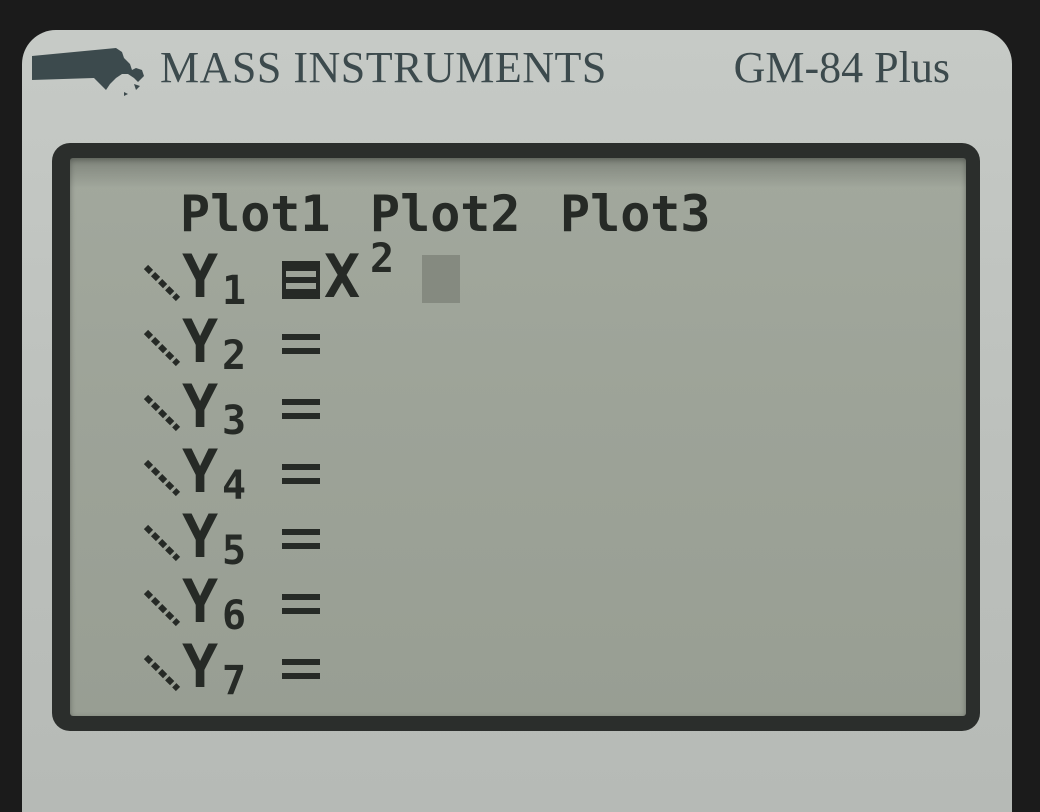  I want to click on y-var-subscript: 3, so click(234, 421).